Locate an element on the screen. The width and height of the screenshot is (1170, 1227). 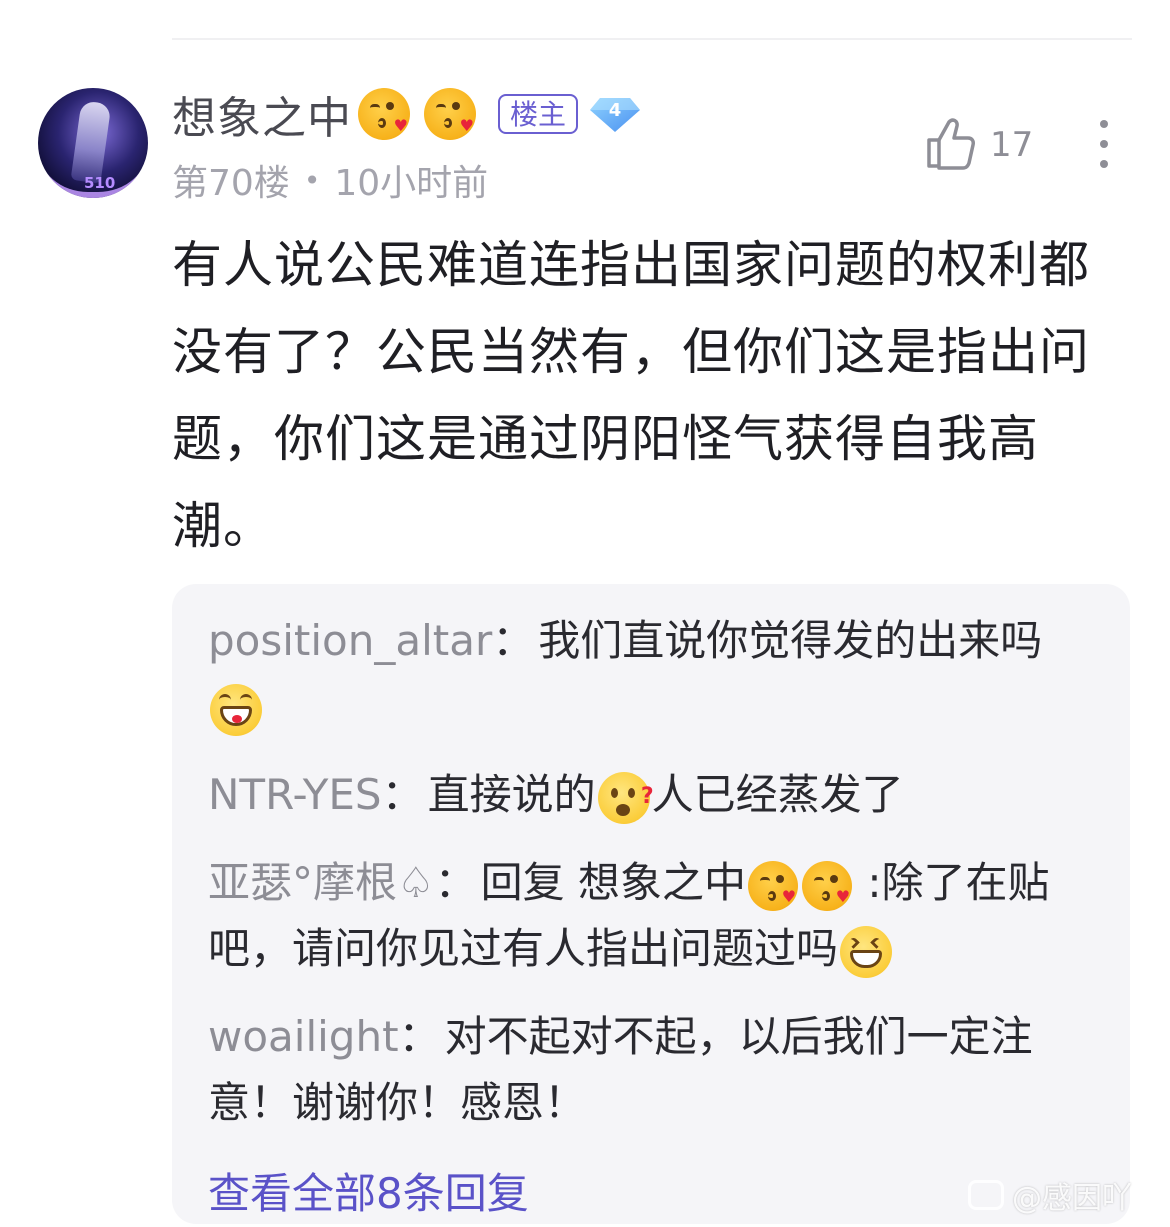
reply-author: position_altar is located at coordinates (350, 640).